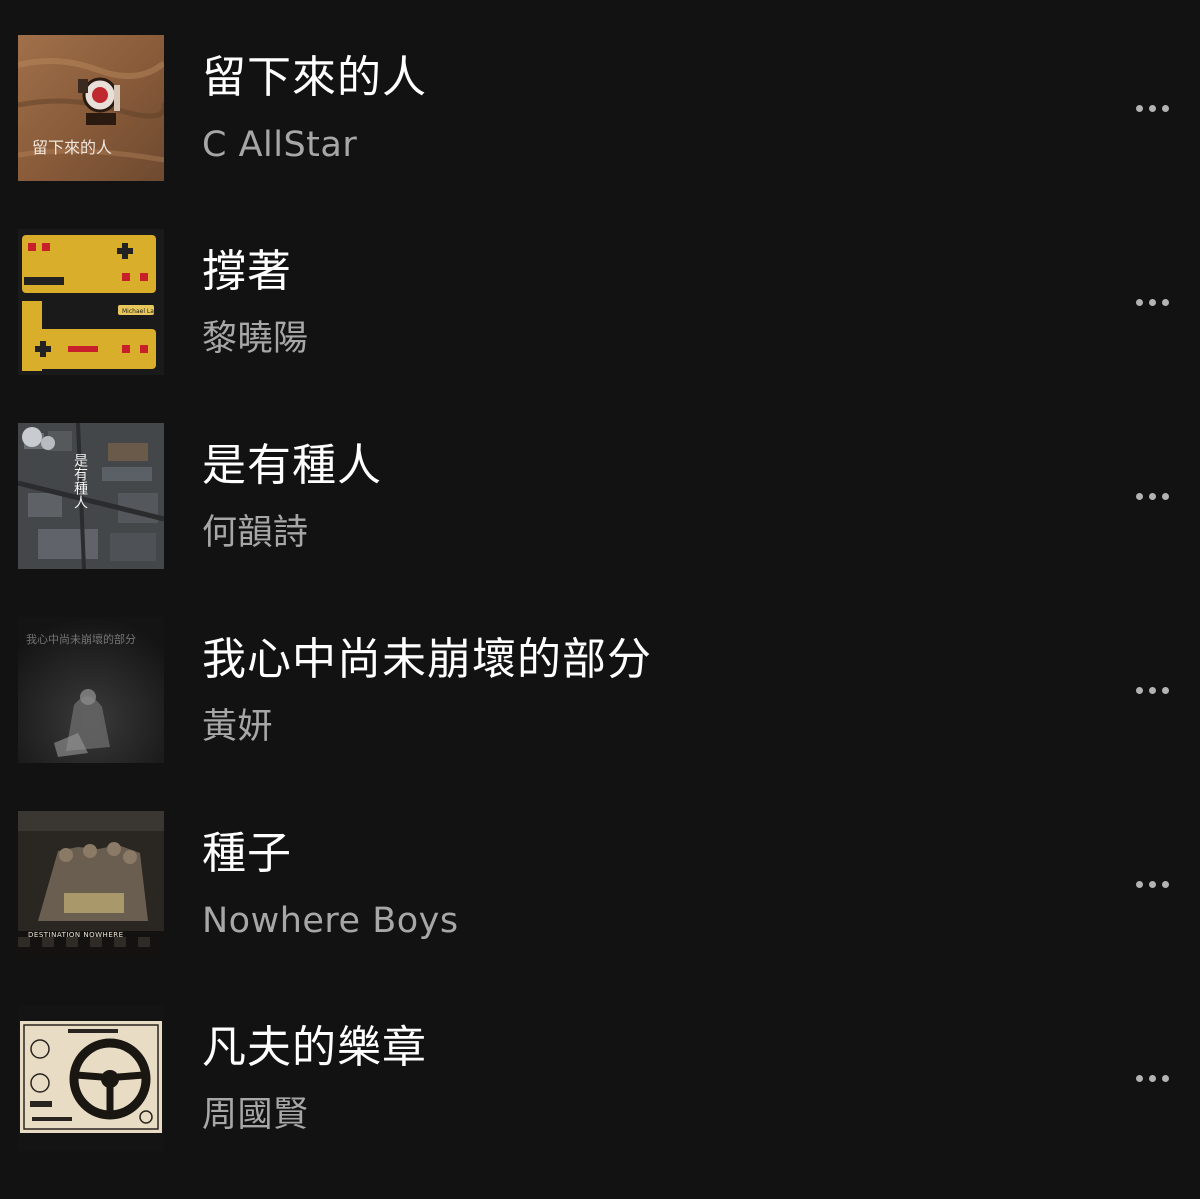  What do you see at coordinates (247, 272) in the screenshot?
I see `track-title: 撐著` at bounding box center [247, 272].